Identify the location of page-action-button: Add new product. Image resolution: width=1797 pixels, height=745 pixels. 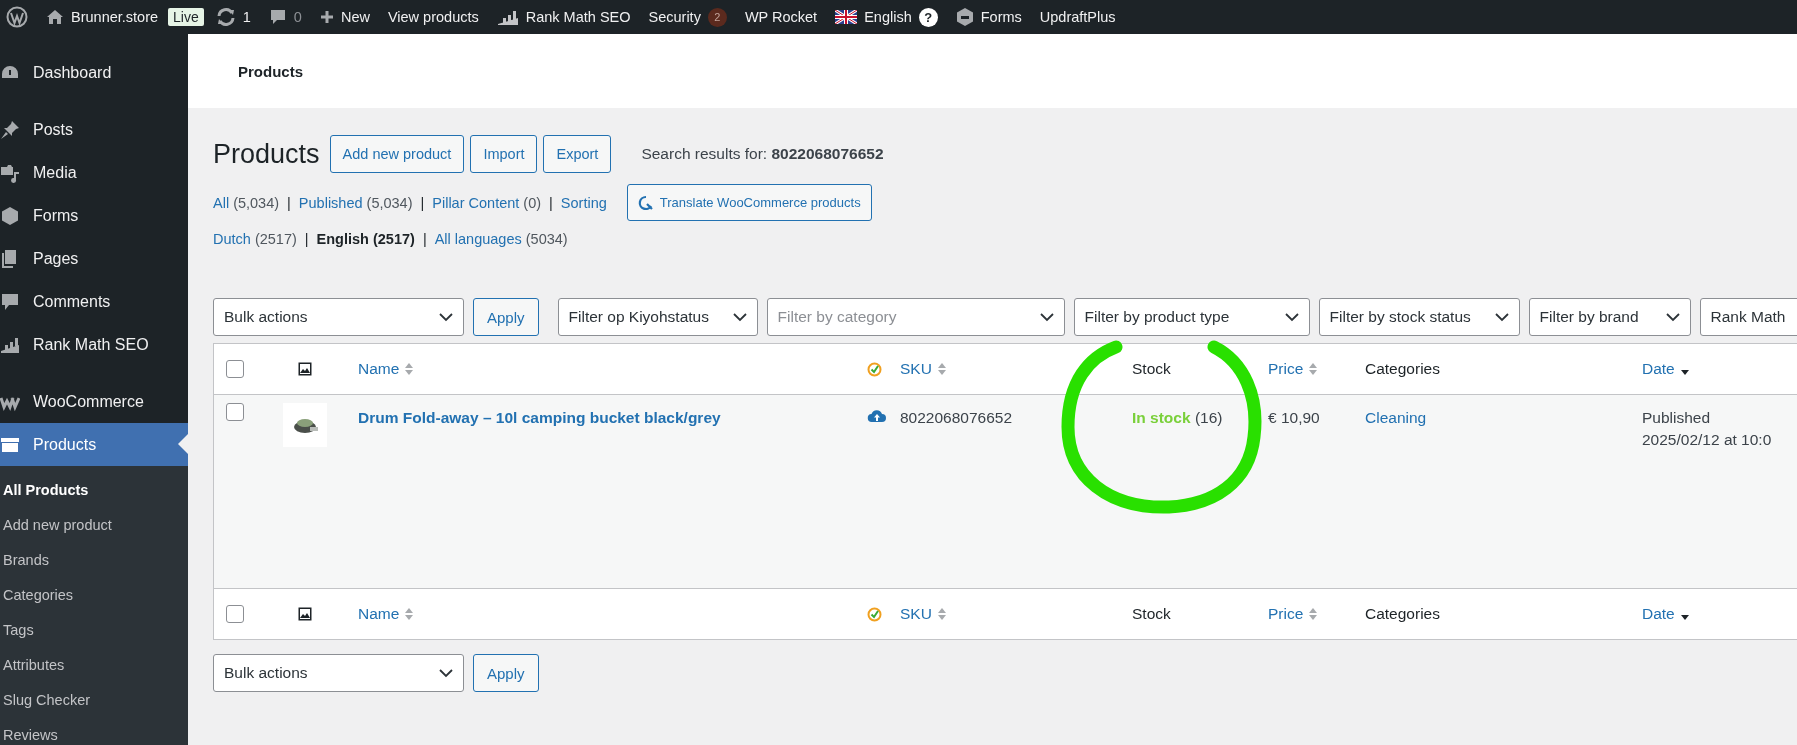
(397, 154).